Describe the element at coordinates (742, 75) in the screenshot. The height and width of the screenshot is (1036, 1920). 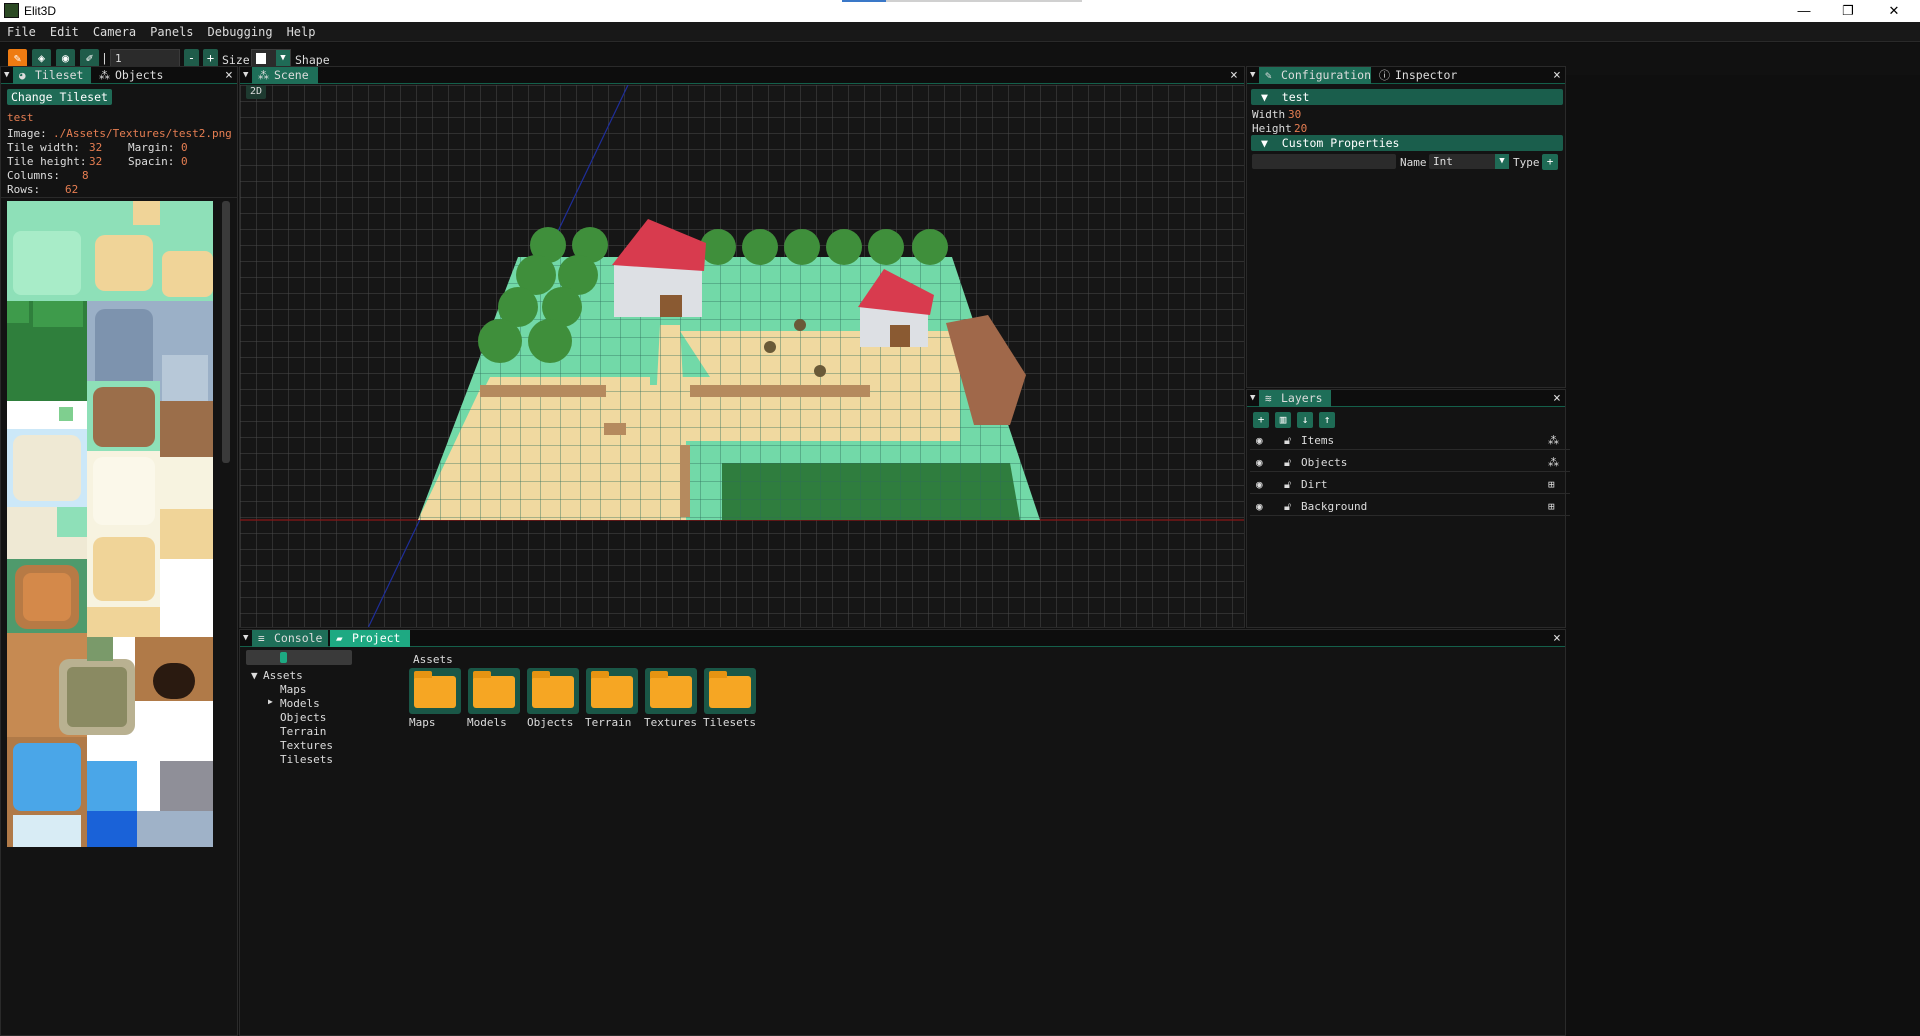
I see `scene-tabbar: ▼ ⁂ Scene ×` at that location.